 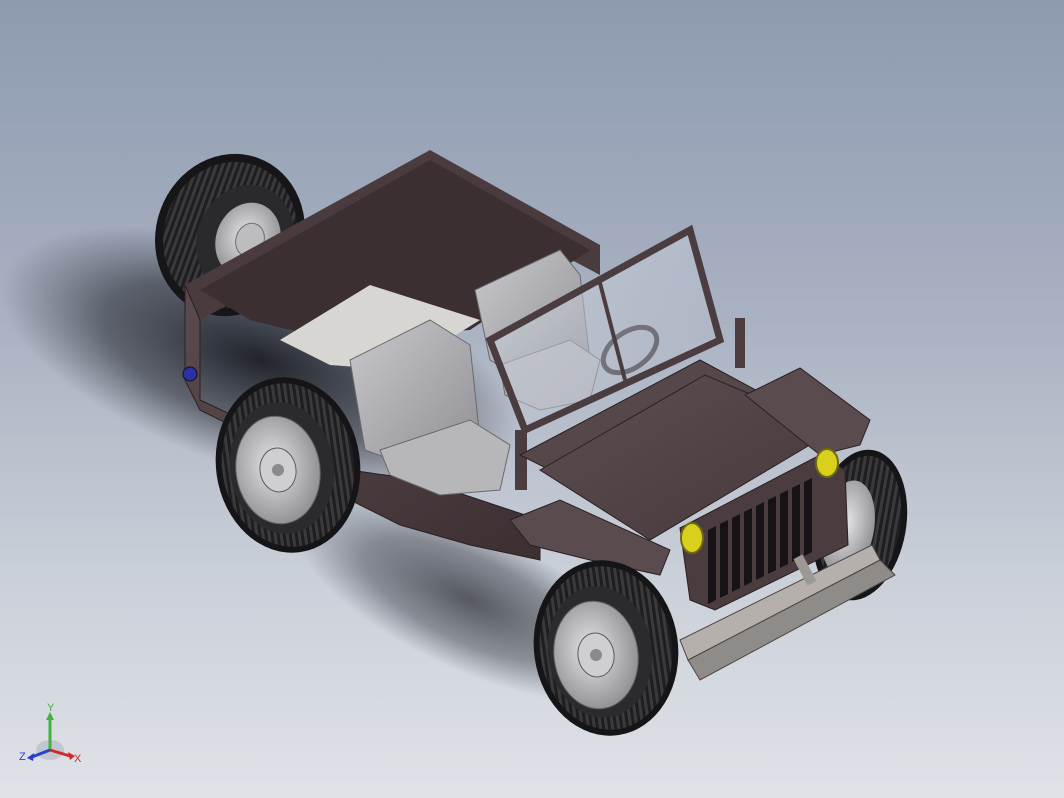 I want to click on triad-y-label: Y, so click(x=51, y=708).